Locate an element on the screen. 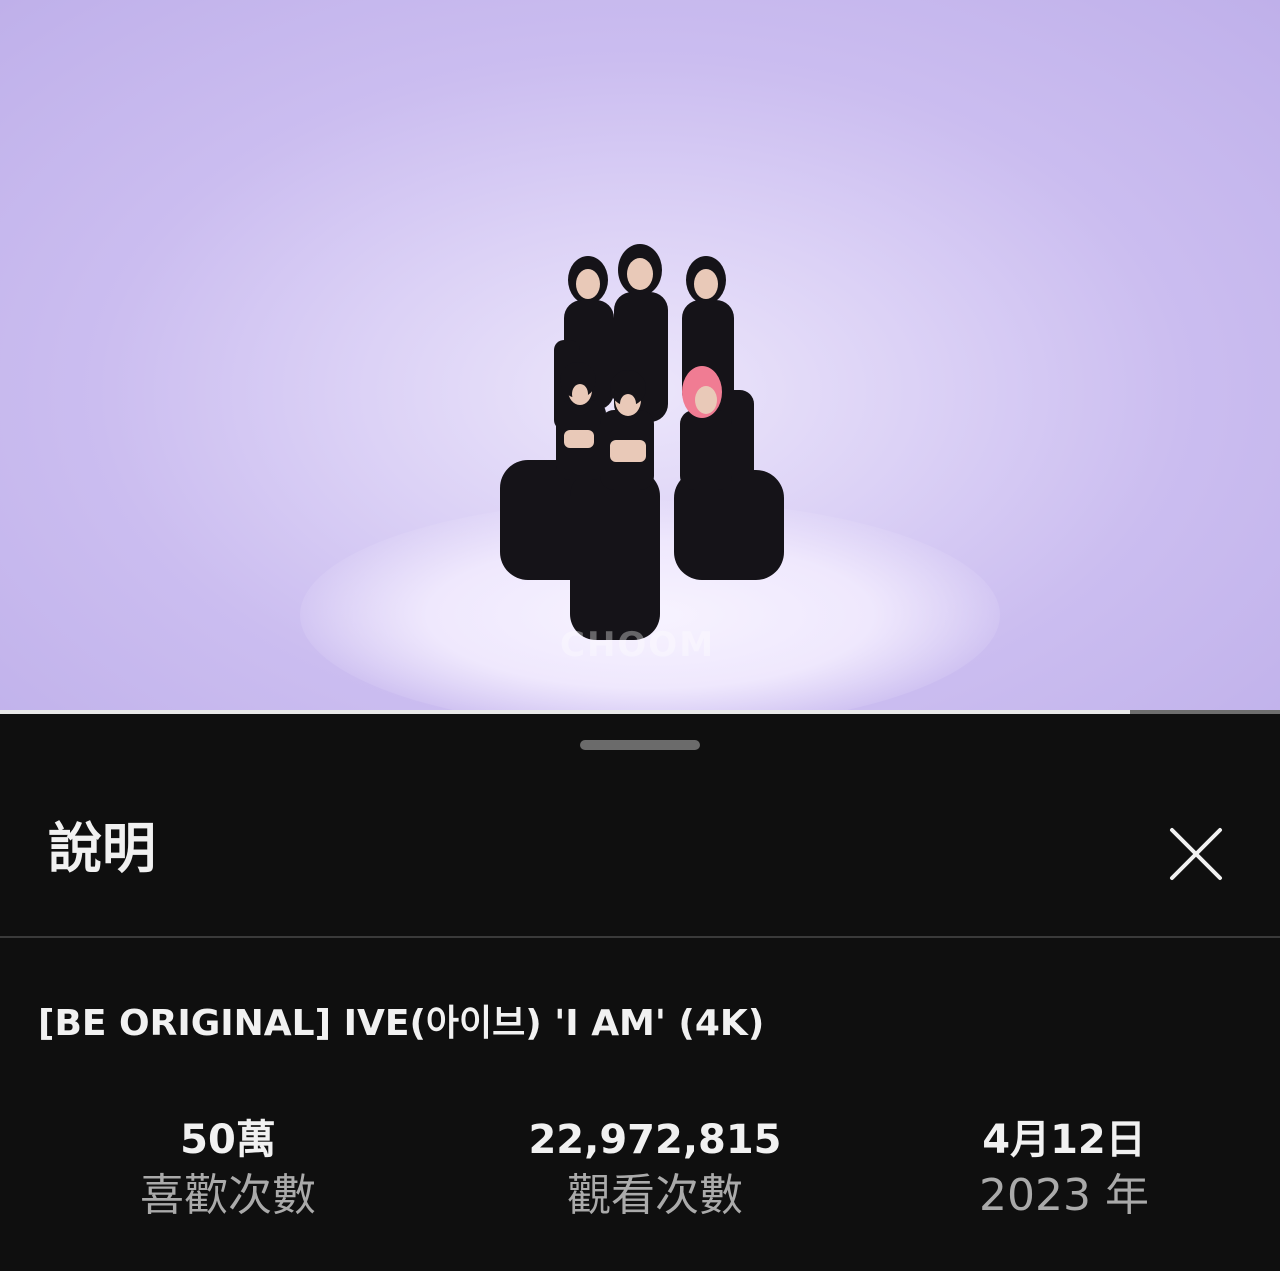 This screenshot has width=1280, height=1271. likes-stat: 50萬 喜歡次數 is located at coordinates (228, 1170).